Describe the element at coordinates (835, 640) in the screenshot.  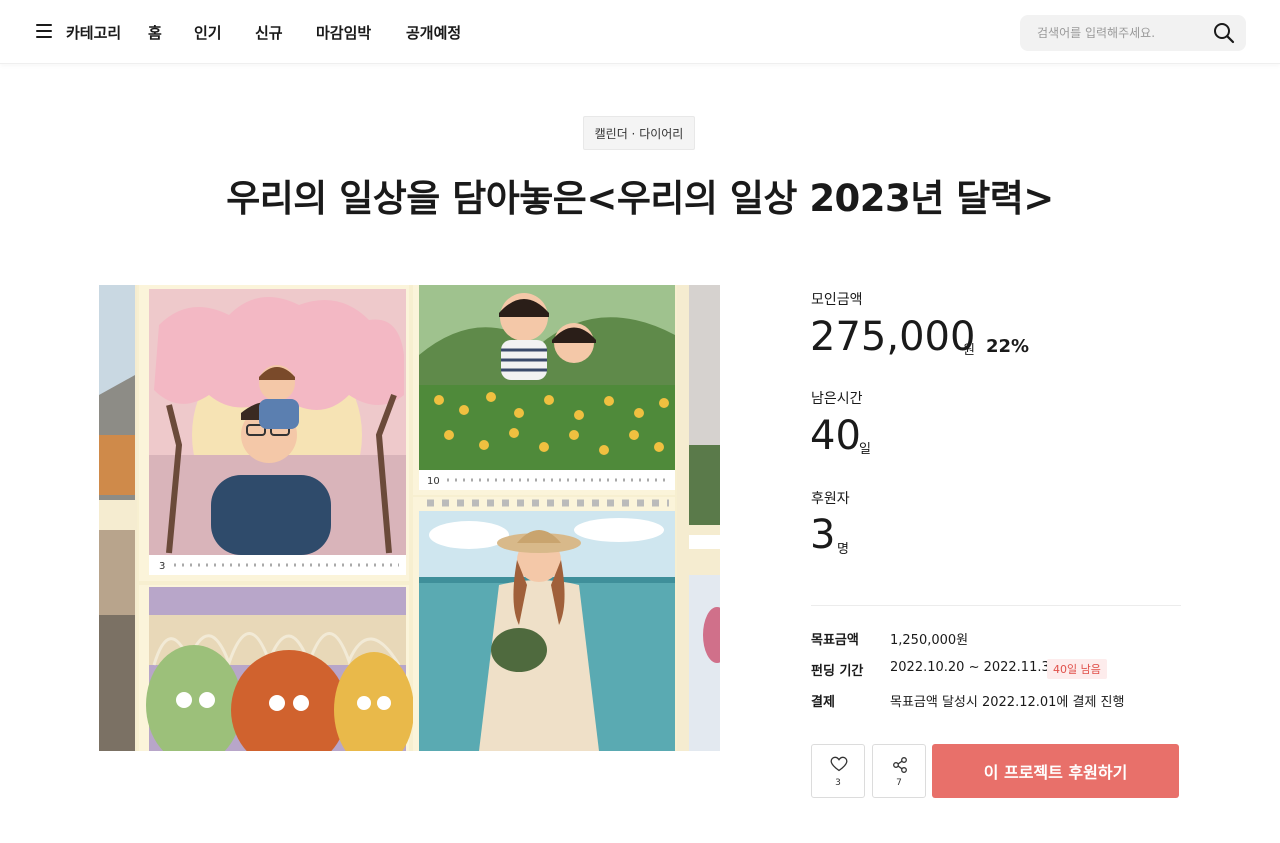
I see `goal-label: 목표금액` at that location.